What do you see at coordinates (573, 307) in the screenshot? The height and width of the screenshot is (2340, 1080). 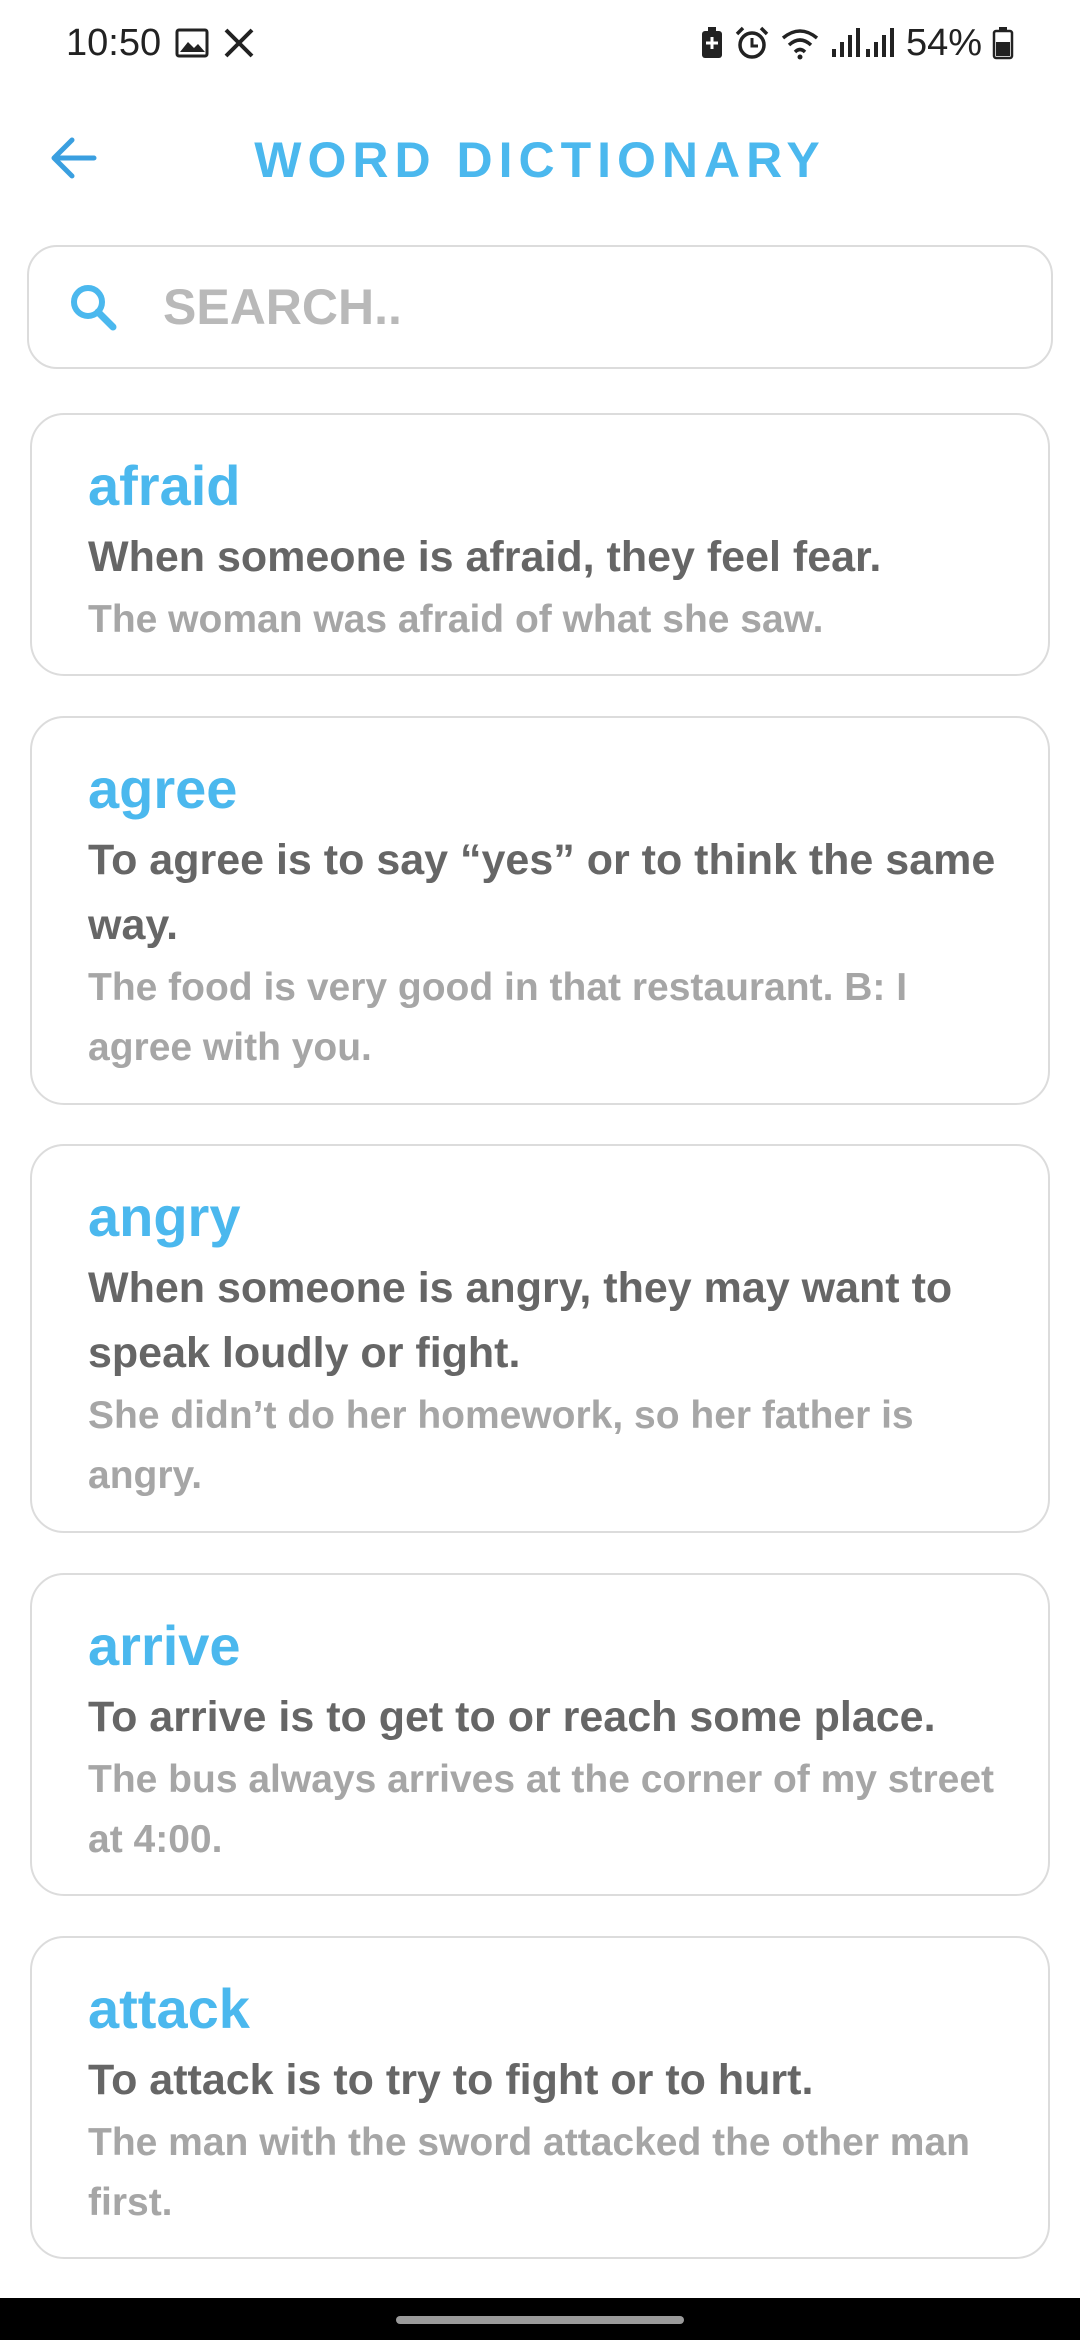 I see `search-input` at bounding box center [573, 307].